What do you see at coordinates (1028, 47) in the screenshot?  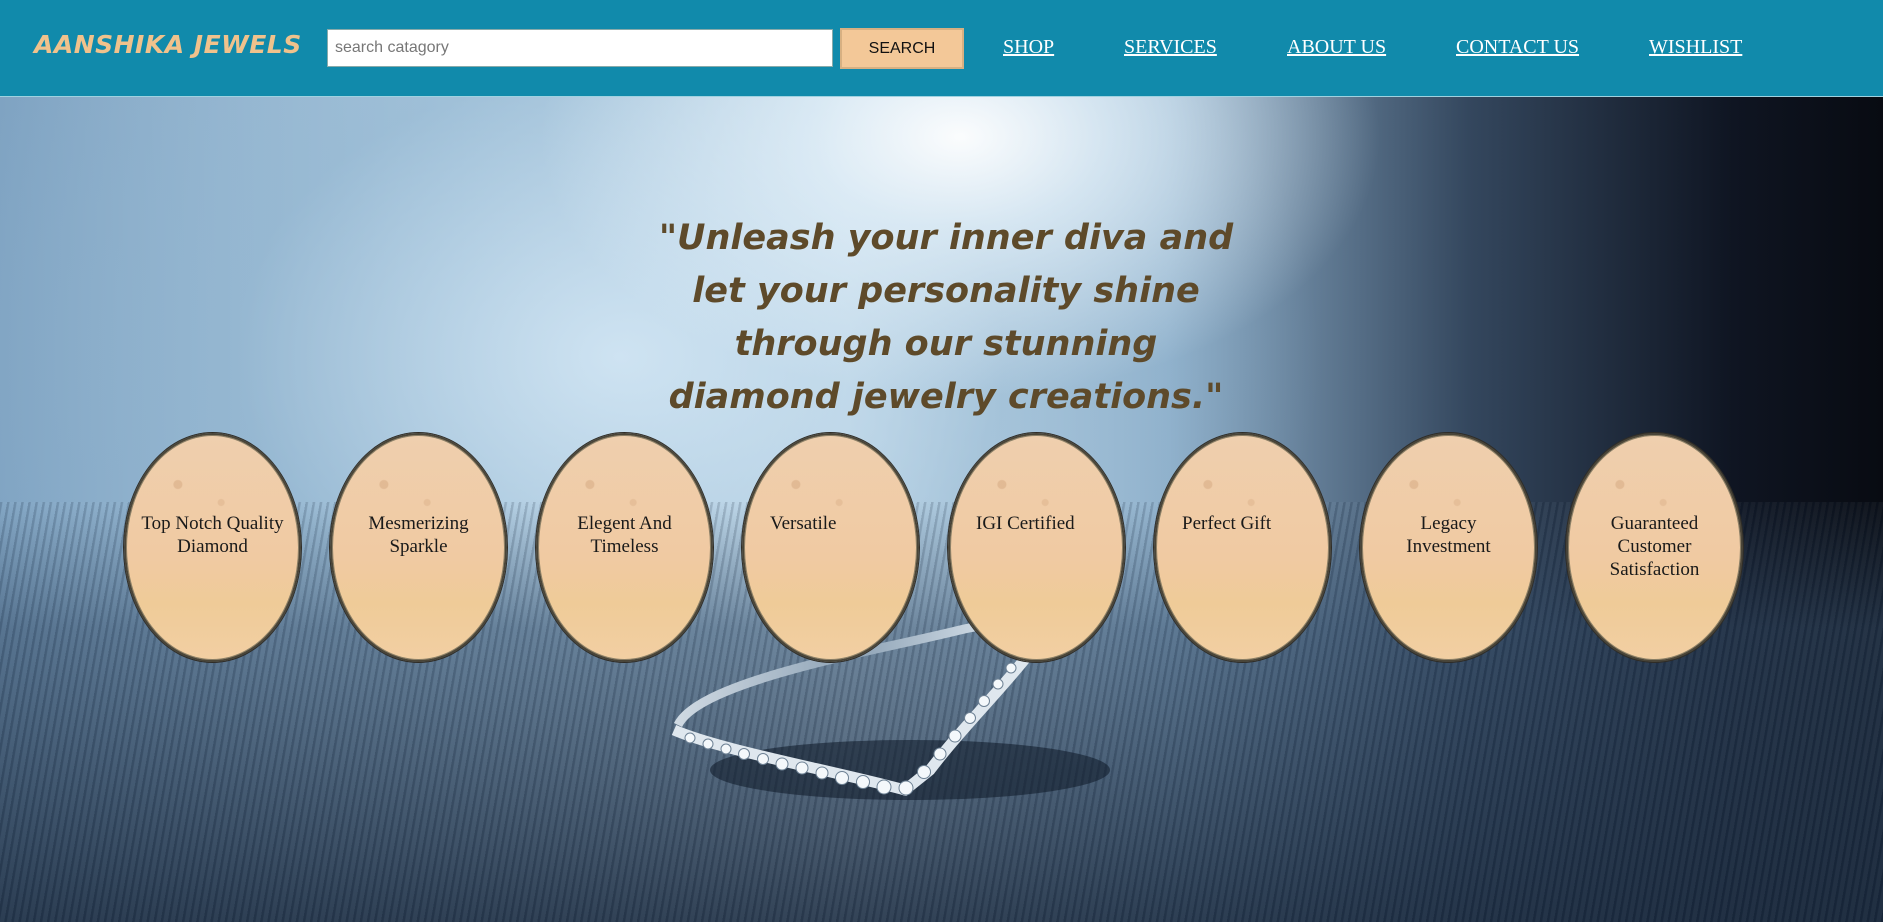 I see `nav-link-shop: SHOP` at bounding box center [1028, 47].